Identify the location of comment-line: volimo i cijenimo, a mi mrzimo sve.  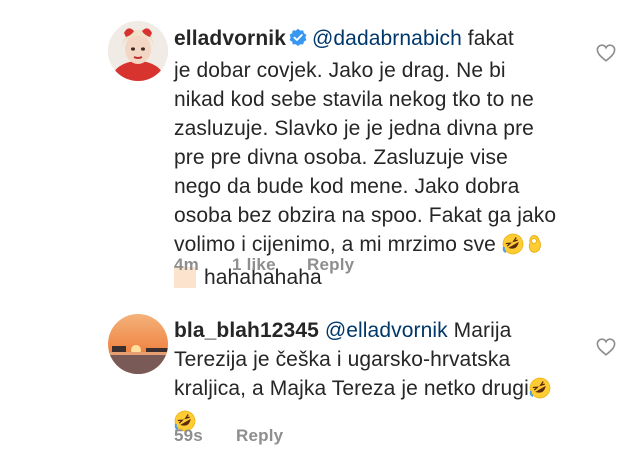
(335, 244).